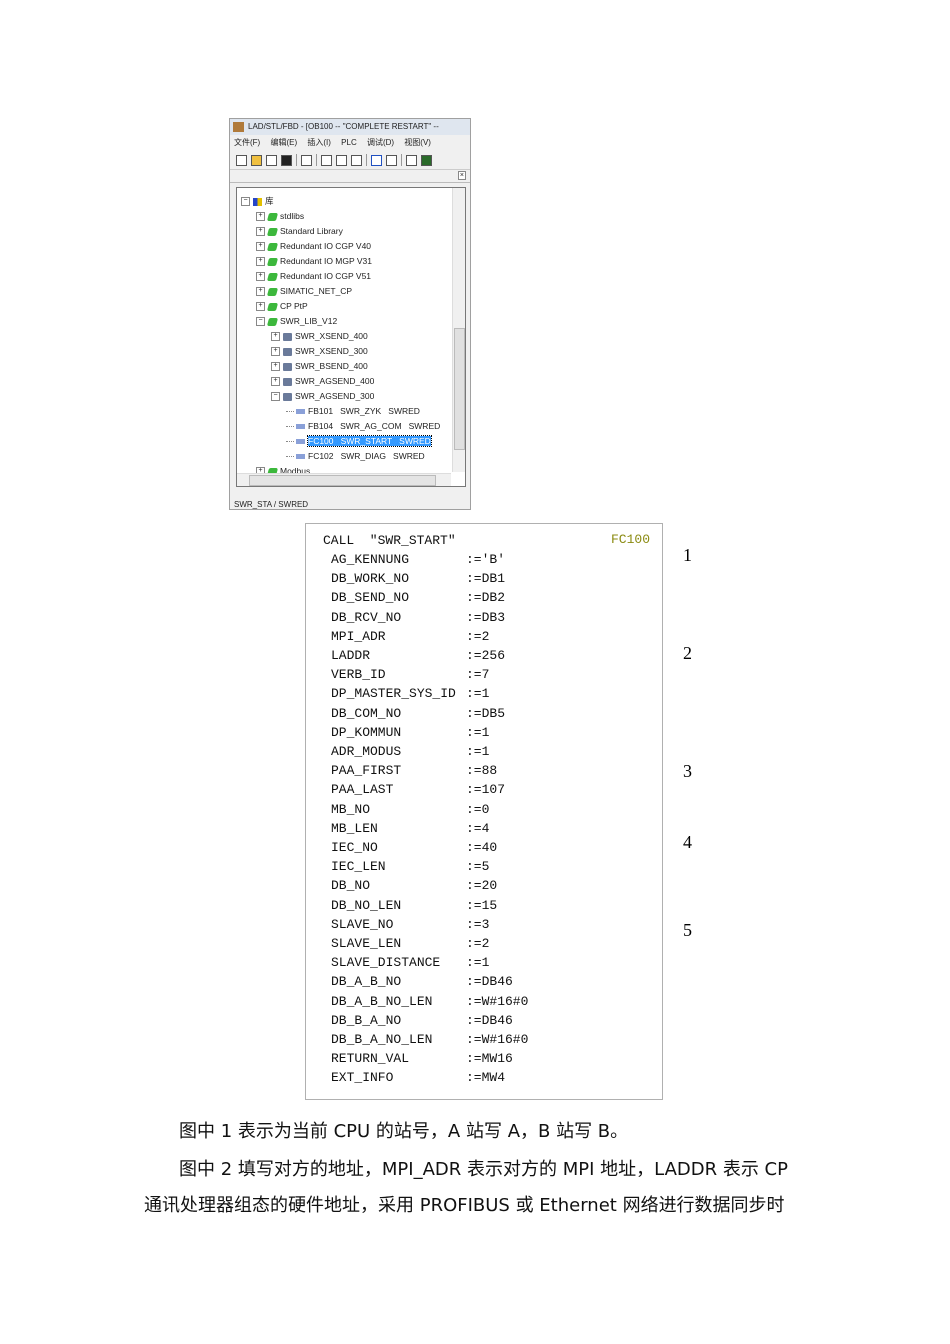 Image resolution: width=950 pixels, height=1344 pixels. What do you see at coordinates (366, 617) in the screenshot?
I see `param-name: DB_RCV_NO` at bounding box center [366, 617].